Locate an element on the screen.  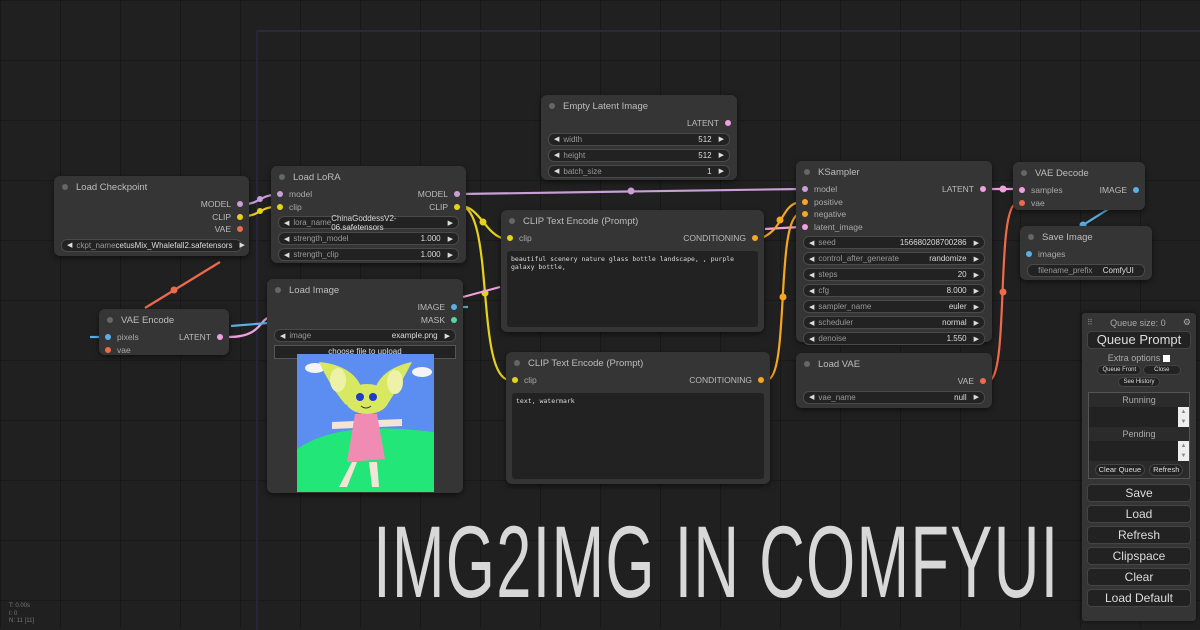
widget-batch-size: ◀ batch_size 1 ▶ is located at coordinates (639, 171).